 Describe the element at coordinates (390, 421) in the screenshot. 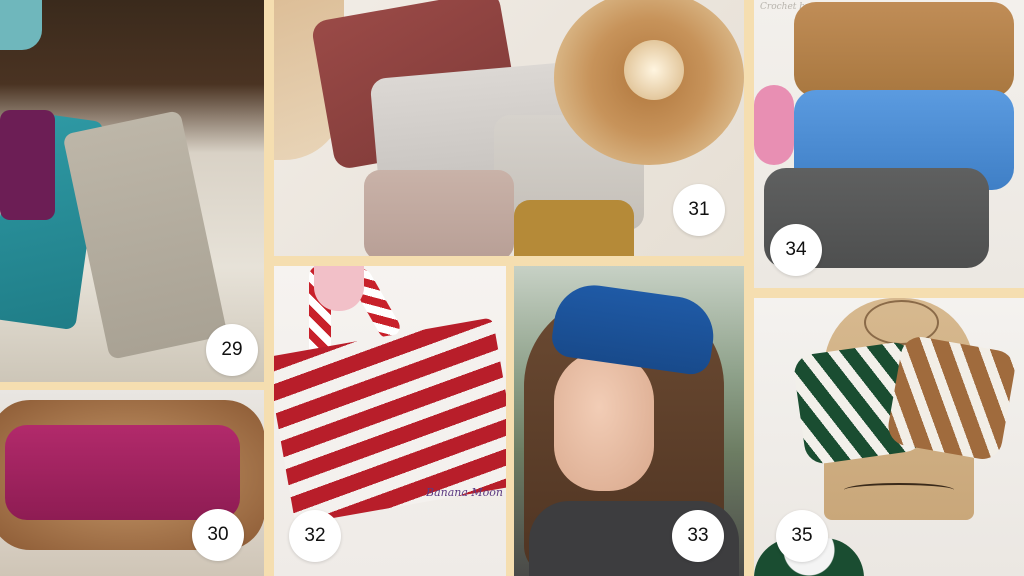

I see `photo-tile-32: Banana Moon 32` at that location.